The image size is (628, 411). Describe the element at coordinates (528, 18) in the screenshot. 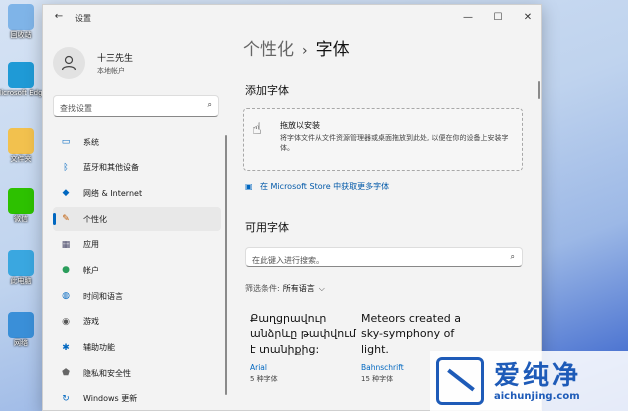

I see `close-button: ✕` at that location.